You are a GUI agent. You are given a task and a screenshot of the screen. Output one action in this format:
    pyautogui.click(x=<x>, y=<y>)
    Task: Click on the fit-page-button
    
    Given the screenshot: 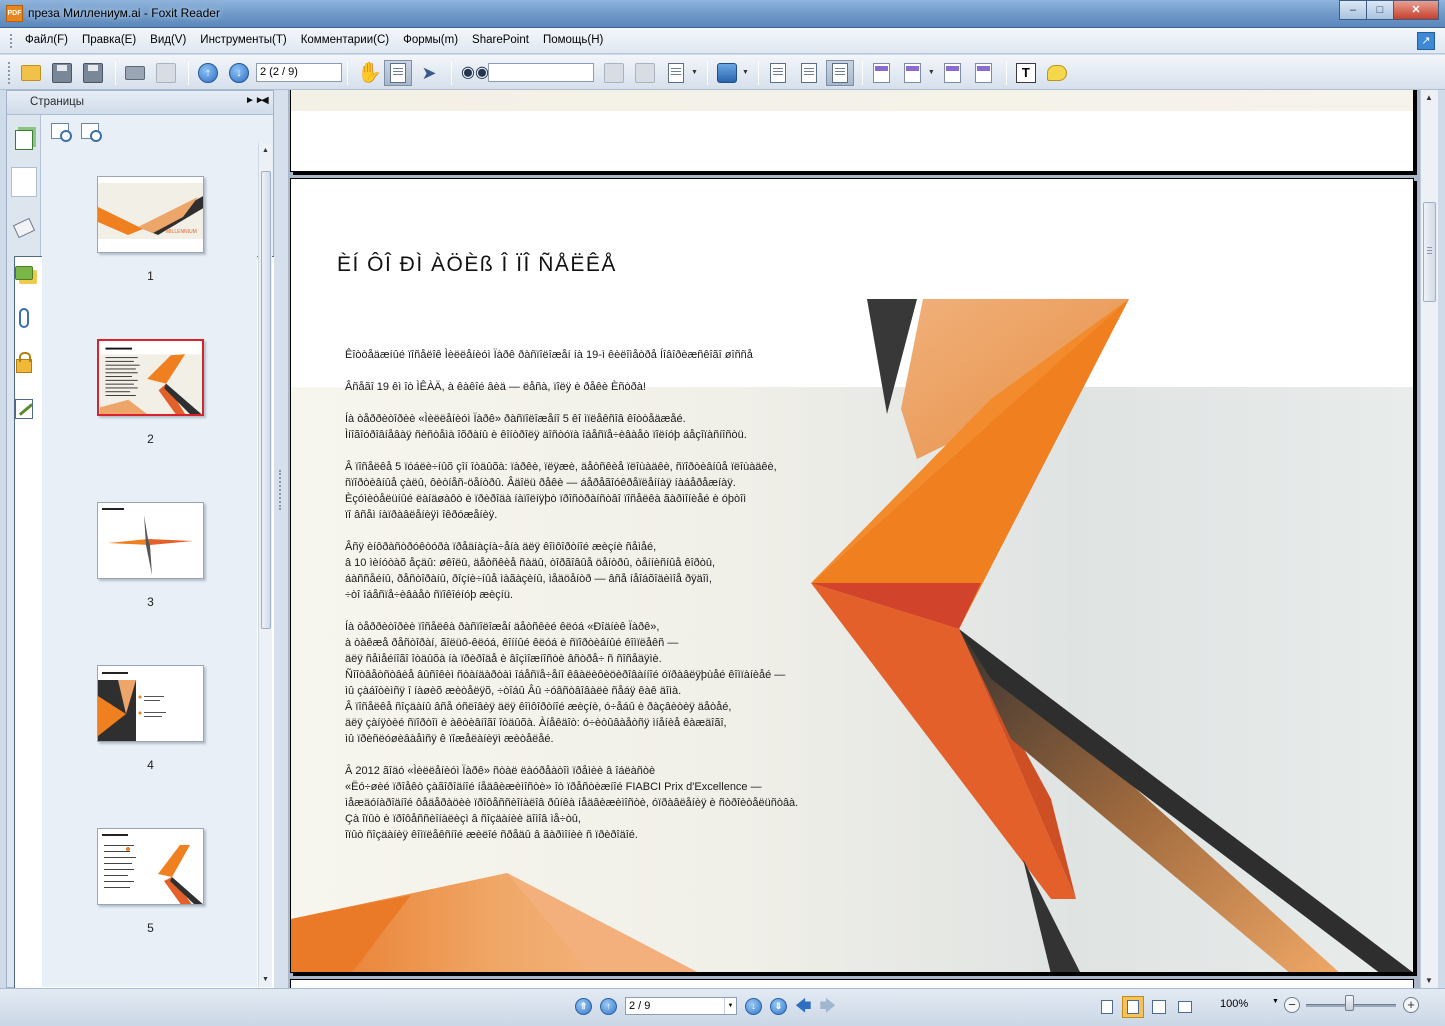 What is the action you would take?
    pyautogui.click(x=809, y=73)
    